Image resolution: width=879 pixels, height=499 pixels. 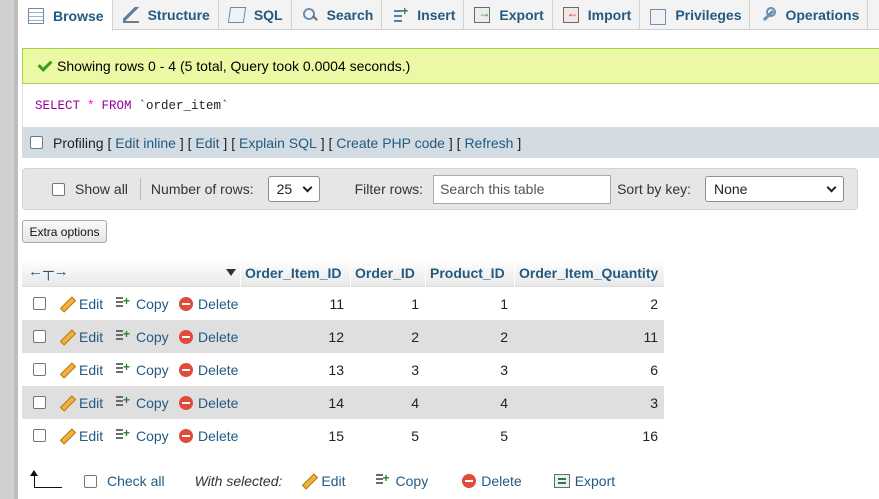 What do you see at coordinates (295, 402) in the screenshot?
I see `cell-order-item-id: 14` at bounding box center [295, 402].